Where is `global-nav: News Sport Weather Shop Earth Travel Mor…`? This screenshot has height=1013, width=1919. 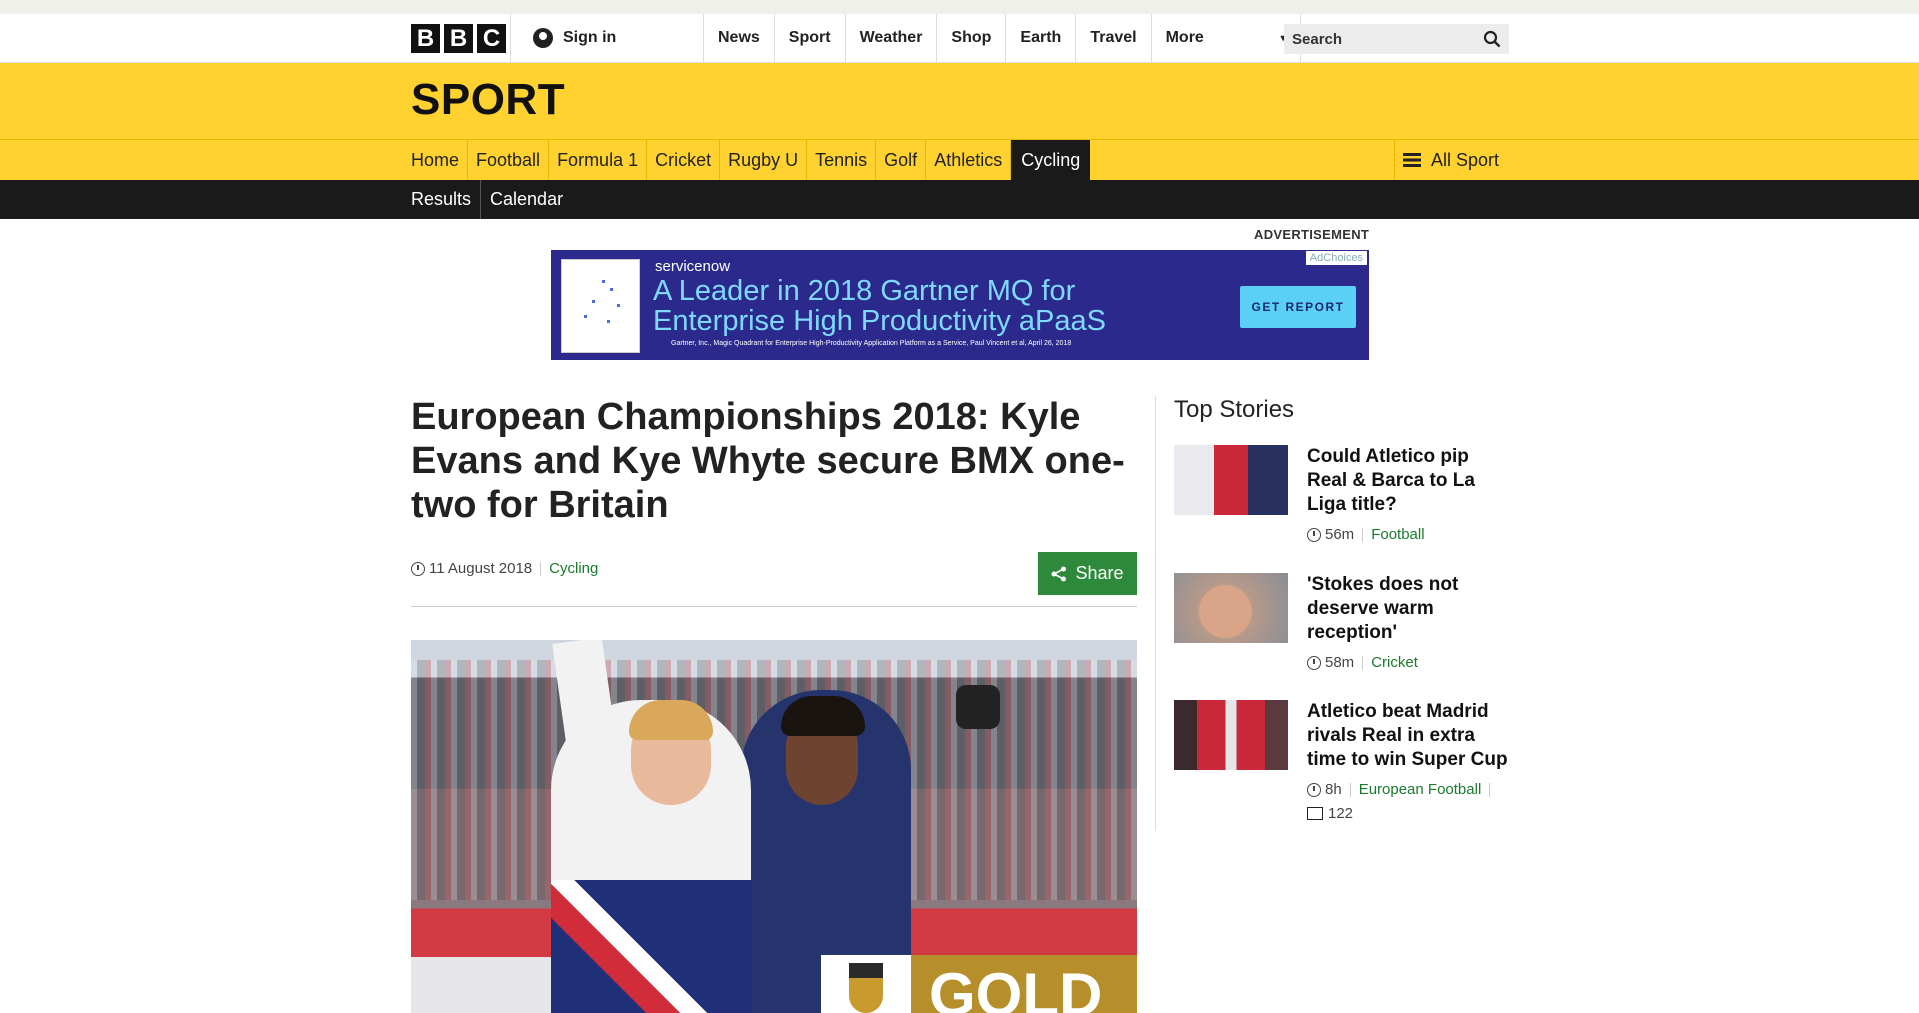
global-nav: News Sport Weather Shop Earth Travel Mor… is located at coordinates (1002, 38).